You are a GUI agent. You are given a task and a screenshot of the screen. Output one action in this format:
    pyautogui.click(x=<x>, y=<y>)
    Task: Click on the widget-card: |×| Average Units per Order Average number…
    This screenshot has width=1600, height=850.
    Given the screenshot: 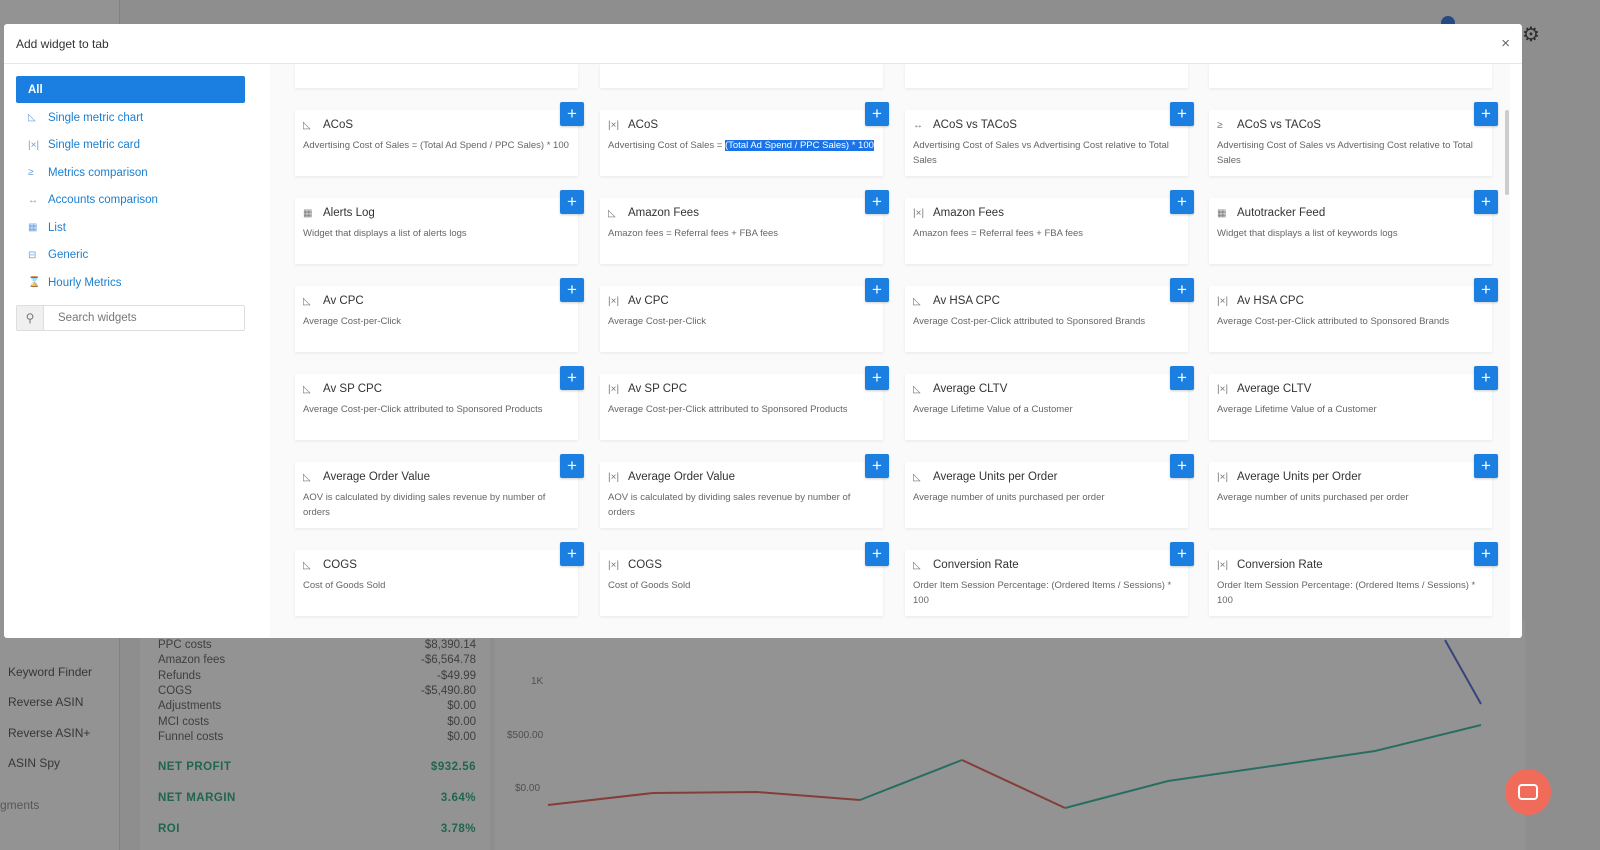 What is the action you would take?
    pyautogui.click(x=1350, y=495)
    